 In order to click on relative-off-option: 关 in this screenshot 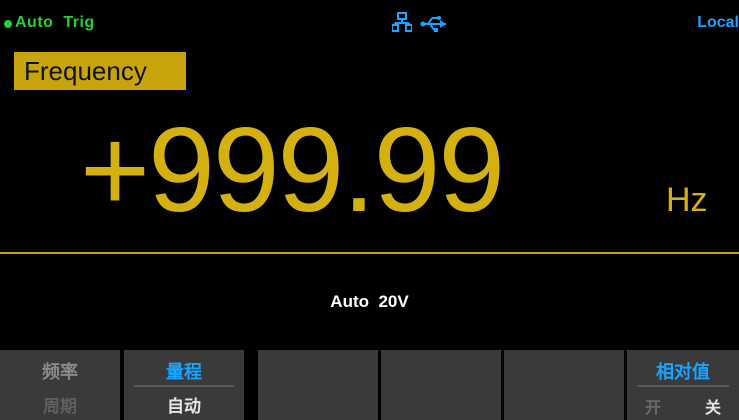, I will do `click(712, 408)`.